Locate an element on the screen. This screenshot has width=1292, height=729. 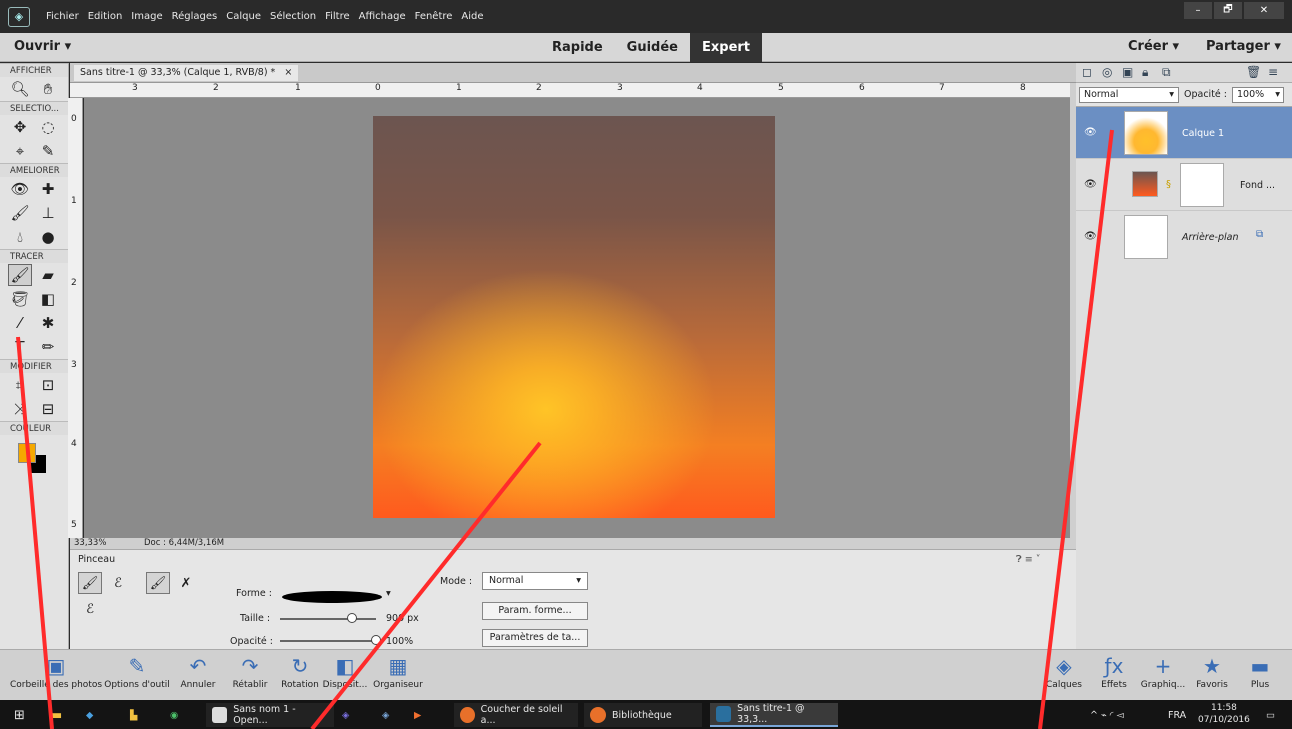
recompose-icon: ⊡ is located at coordinates (48, 385).